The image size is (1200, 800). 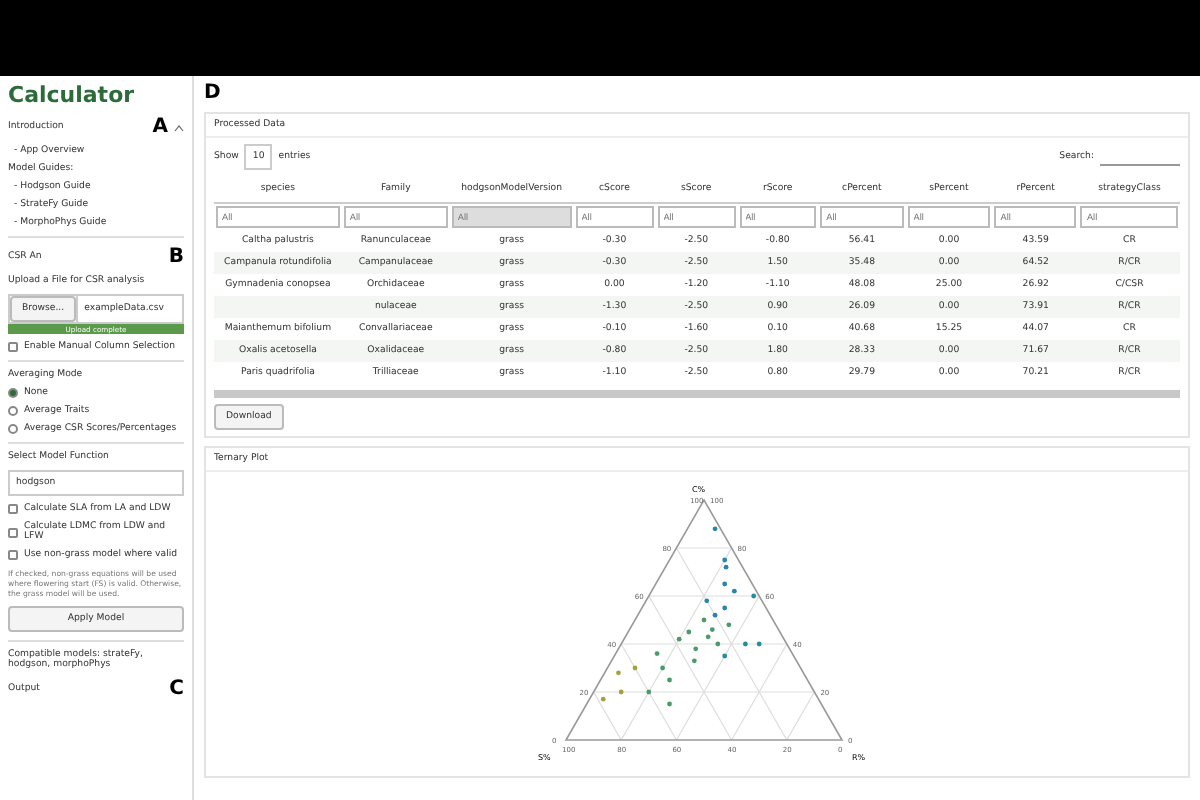 What do you see at coordinates (160, 127) in the screenshot?
I see `annotation-letter: A` at bounding box center [160, 127].